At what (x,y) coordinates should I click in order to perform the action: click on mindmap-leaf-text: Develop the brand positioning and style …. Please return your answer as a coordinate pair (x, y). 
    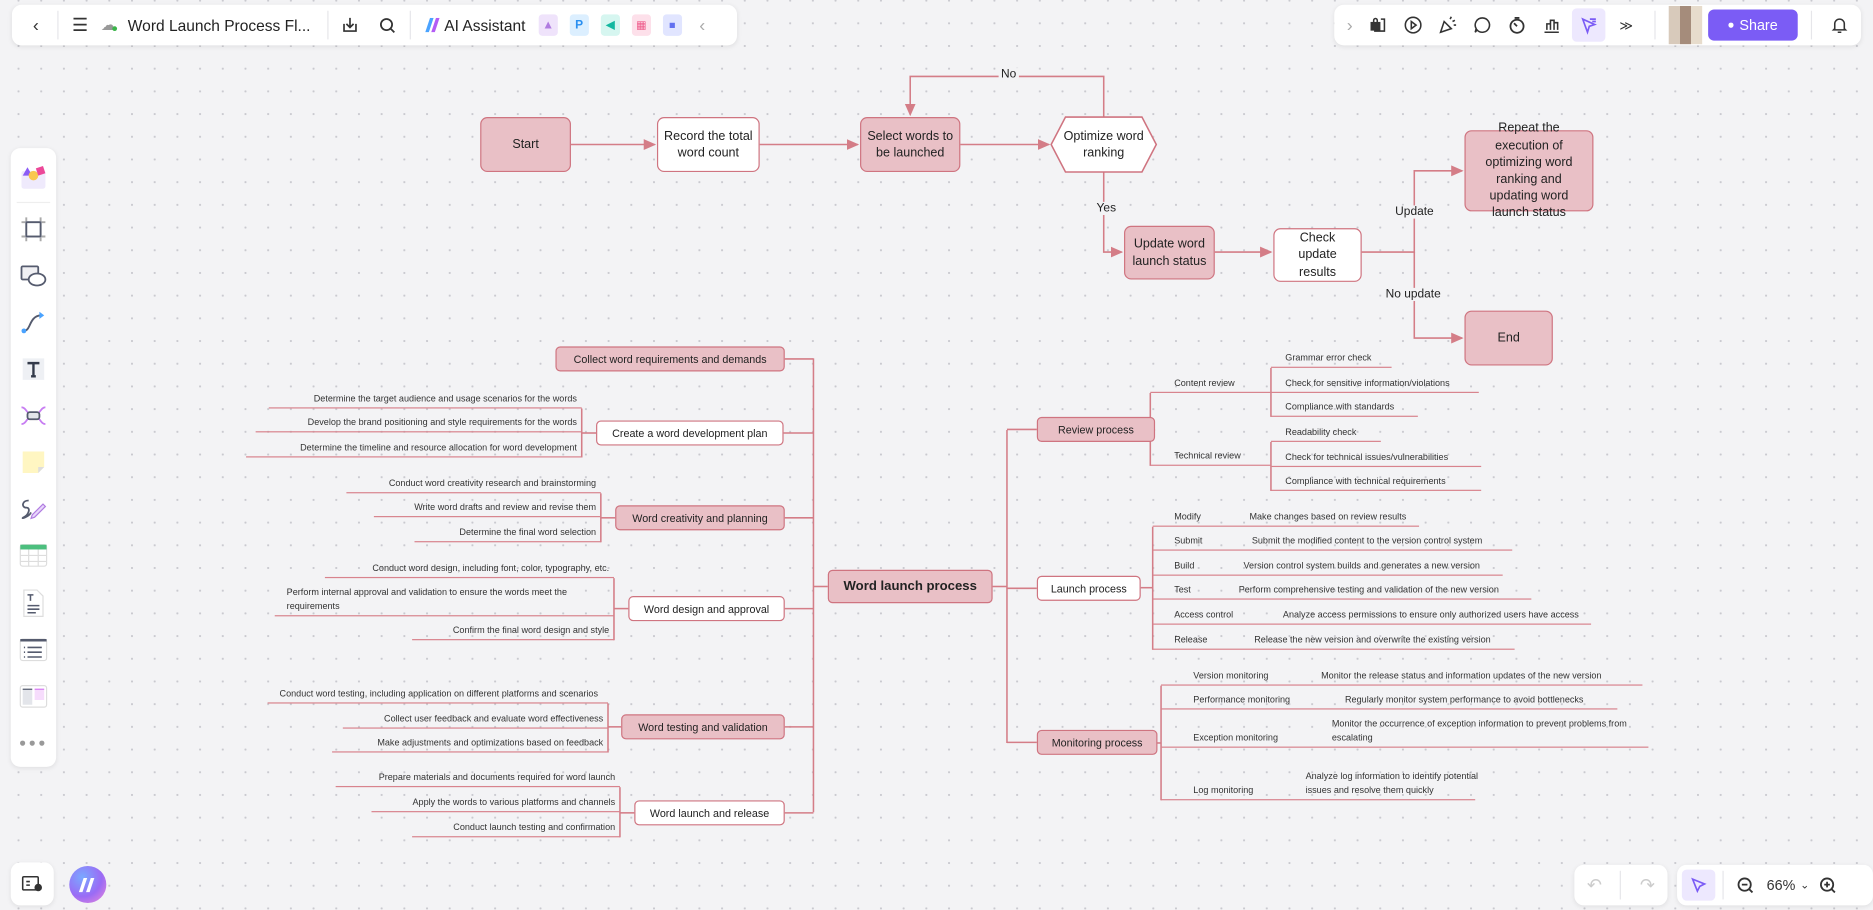
    Looking at the image, I should click on (442, 422).